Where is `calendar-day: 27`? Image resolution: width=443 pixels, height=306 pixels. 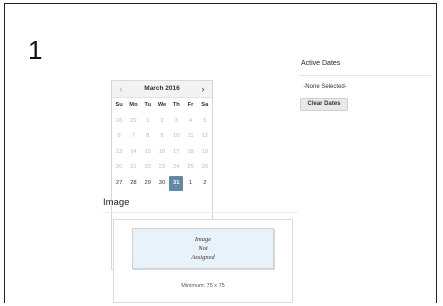 calendar-day: 27 is located at coordinates (119, 184).